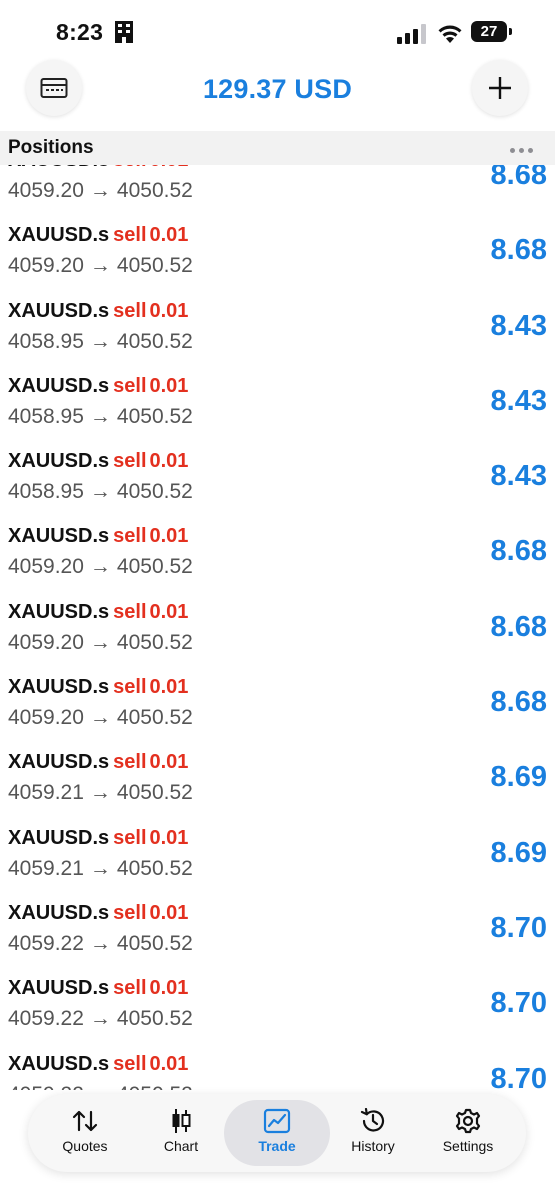 The height and width of the screenshot is (1200, 555). What do you see at coordinates (518, 1076) in the screenshot?
I see `position-profit: 8.70` at bounding box center [518, 1076].